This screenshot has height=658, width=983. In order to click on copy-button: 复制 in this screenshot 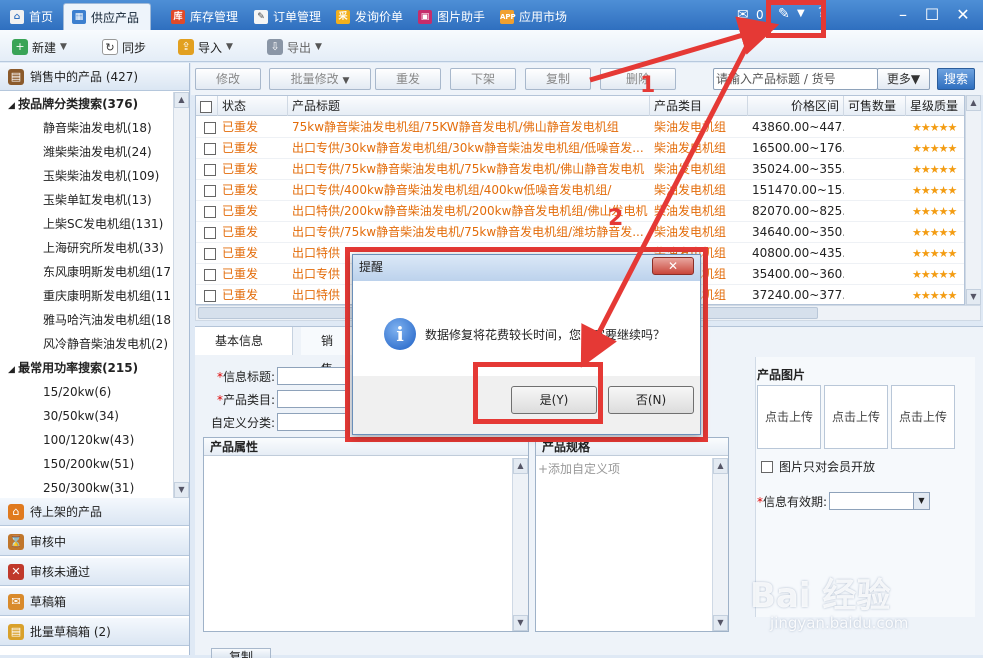, I will do `click(558, 79)`.